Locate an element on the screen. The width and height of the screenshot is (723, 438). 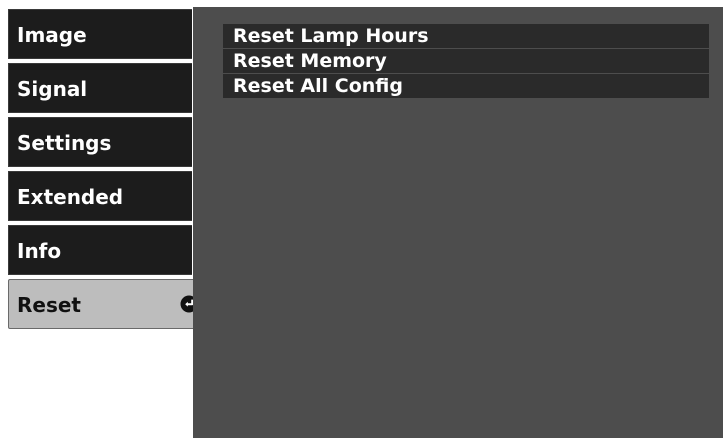
sidebar-item-label: Signal is located at coordinates (52, 89).